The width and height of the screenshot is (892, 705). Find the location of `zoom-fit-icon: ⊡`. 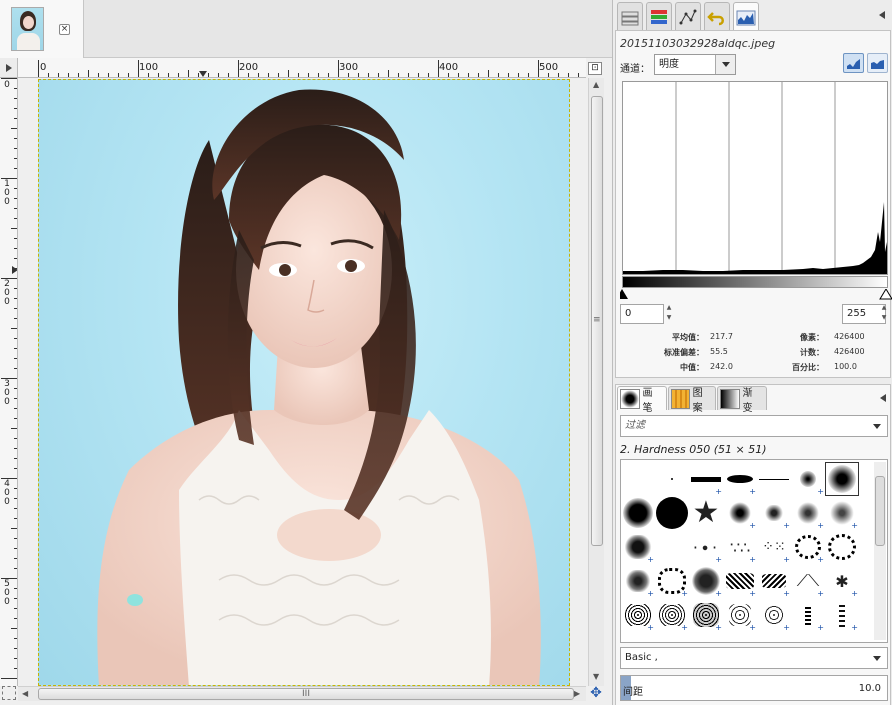

zoom-fit-icon: ⊡ is located at coordinates (595, 68).